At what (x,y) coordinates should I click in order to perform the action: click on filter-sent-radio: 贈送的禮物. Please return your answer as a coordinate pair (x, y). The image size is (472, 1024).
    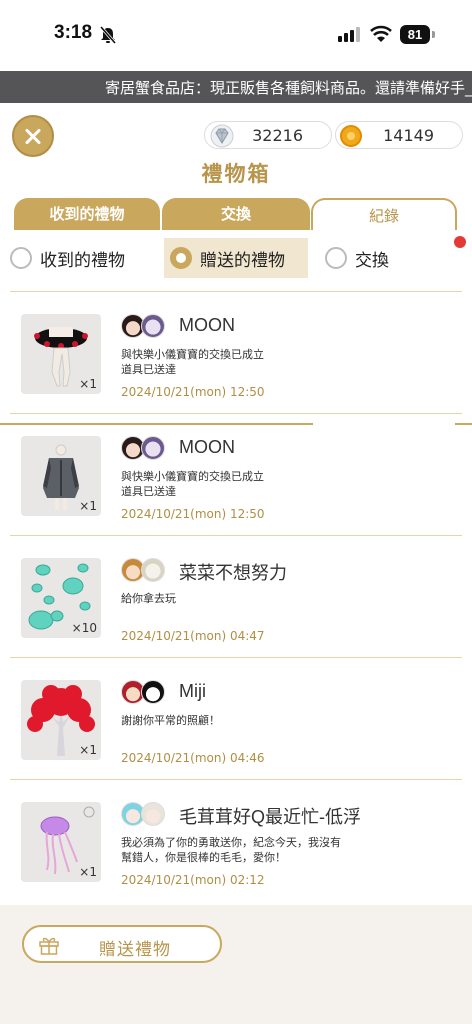
    Looking at the image, I should click on (236, 258).